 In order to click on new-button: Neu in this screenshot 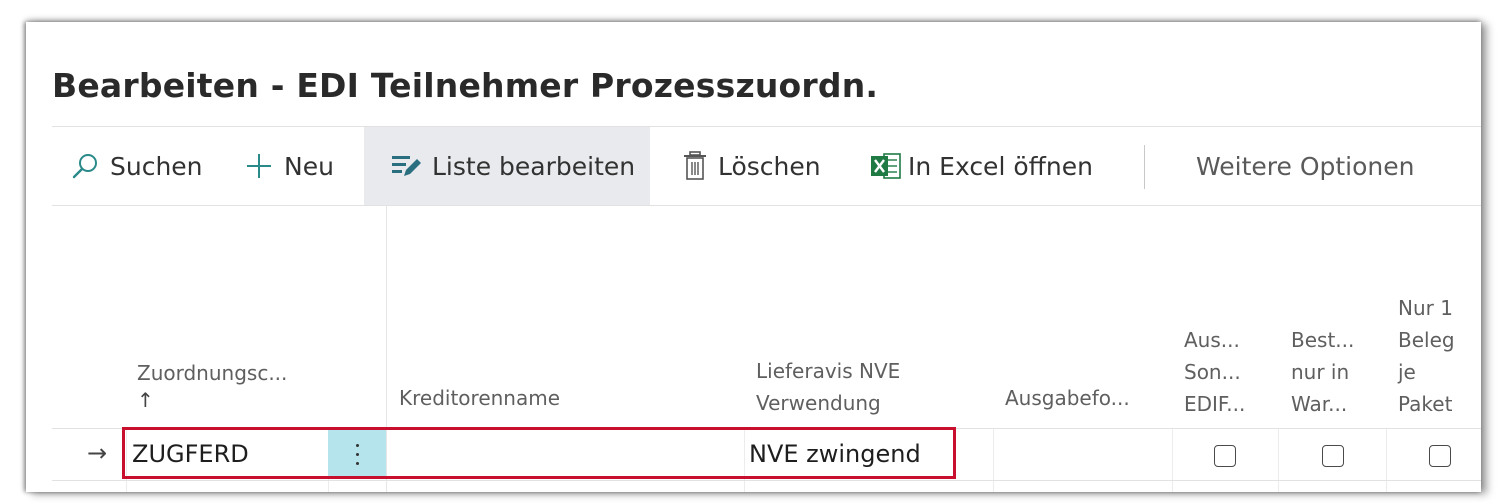, I will do `click(289, 166)`.